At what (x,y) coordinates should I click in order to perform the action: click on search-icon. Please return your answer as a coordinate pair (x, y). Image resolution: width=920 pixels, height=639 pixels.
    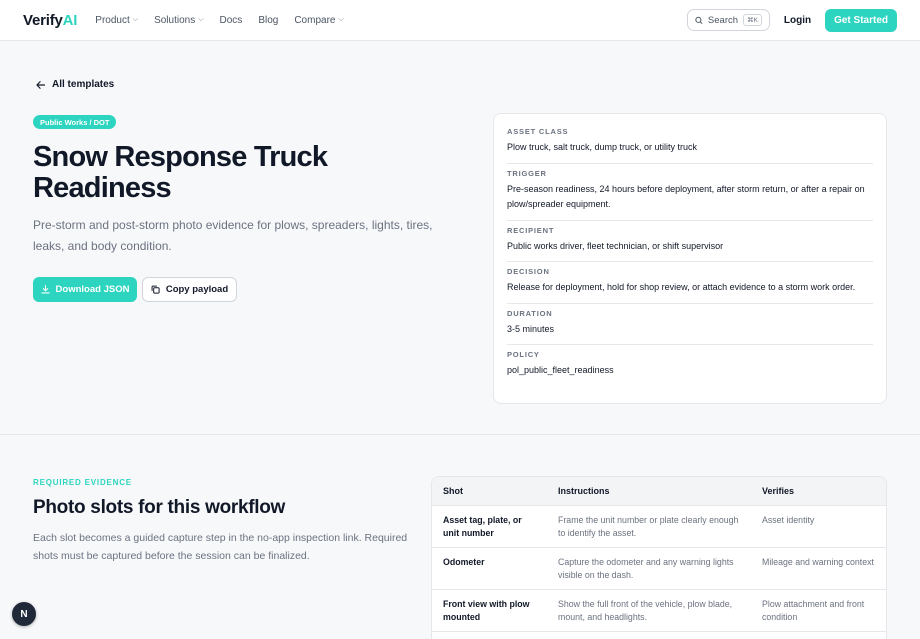
    Looking at the image, I should click on (699, 20).